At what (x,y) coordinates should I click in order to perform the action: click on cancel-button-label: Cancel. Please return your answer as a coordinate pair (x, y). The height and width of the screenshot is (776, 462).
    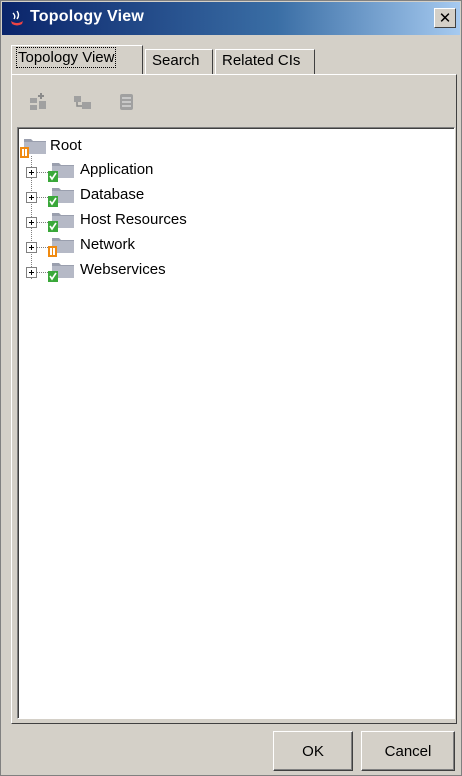
    Looking at the image, I should click on (408, 751).